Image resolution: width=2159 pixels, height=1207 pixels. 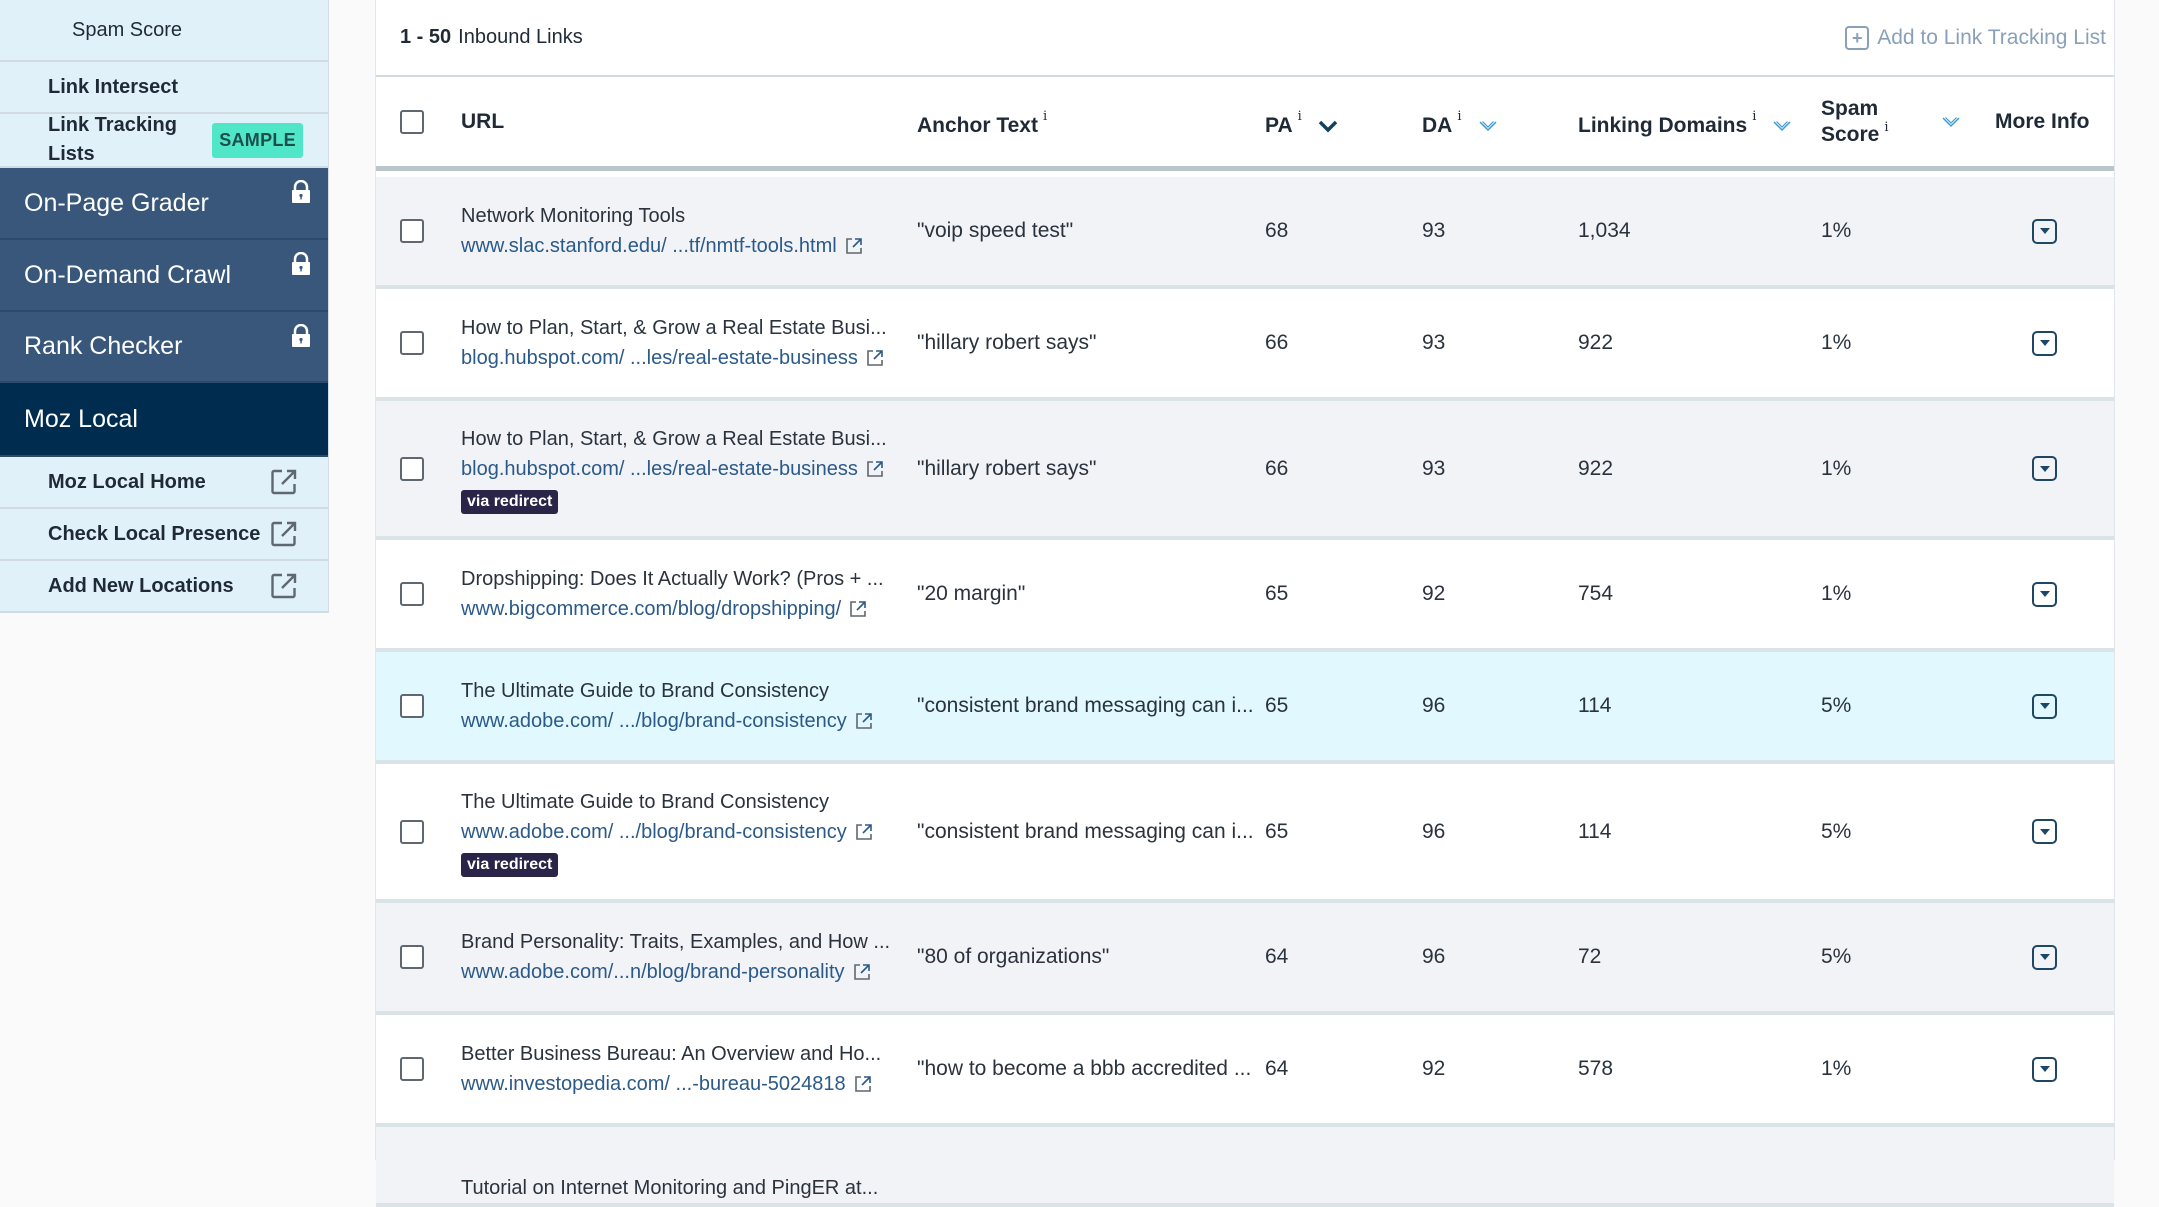 I want to click on column-label-line1: Spam, so click(x=1850, y=108).